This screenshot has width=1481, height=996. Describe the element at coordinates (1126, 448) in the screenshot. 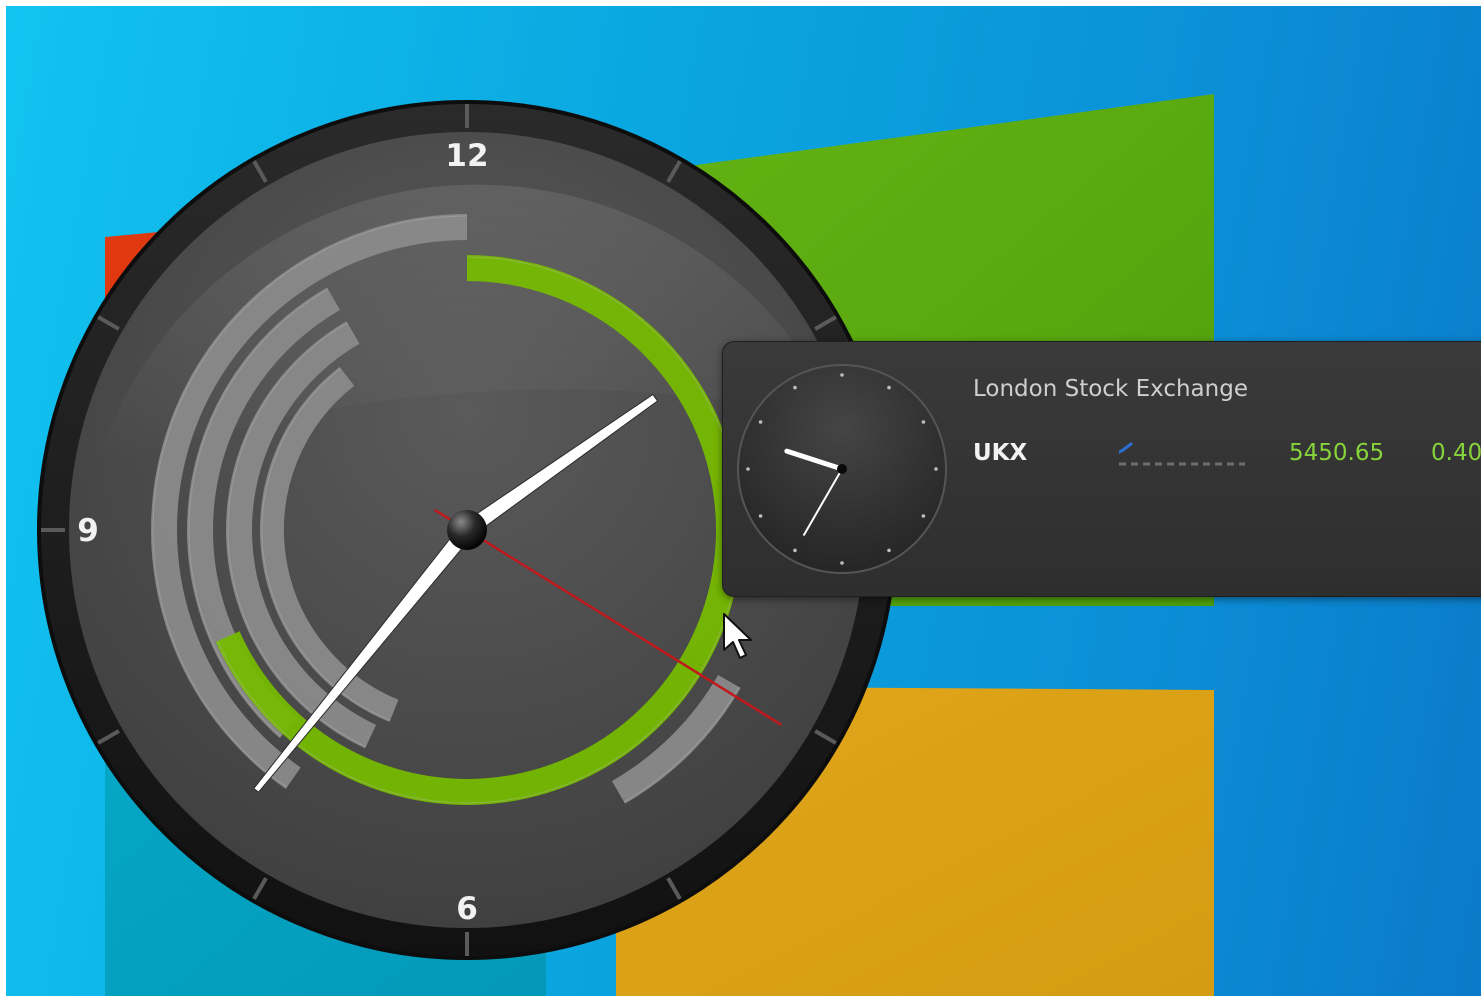

I see `sparkline-trend-mark` at that location.